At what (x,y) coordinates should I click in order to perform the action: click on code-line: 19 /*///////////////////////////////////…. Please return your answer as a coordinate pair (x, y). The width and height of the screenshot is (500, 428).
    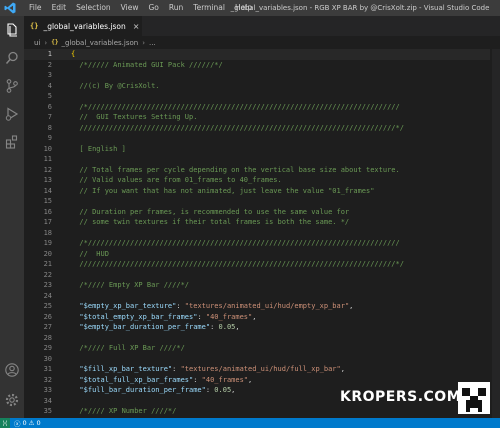
    Looking at the image, I should click on (257, 243).